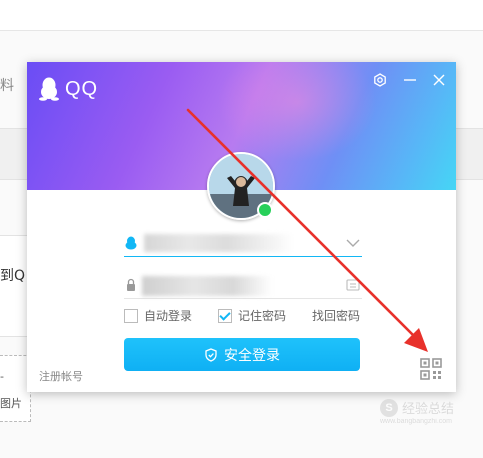 The width and height of the screenshot is (483, 458). I want to click on remember-password-checkbox, so click(225, 315).